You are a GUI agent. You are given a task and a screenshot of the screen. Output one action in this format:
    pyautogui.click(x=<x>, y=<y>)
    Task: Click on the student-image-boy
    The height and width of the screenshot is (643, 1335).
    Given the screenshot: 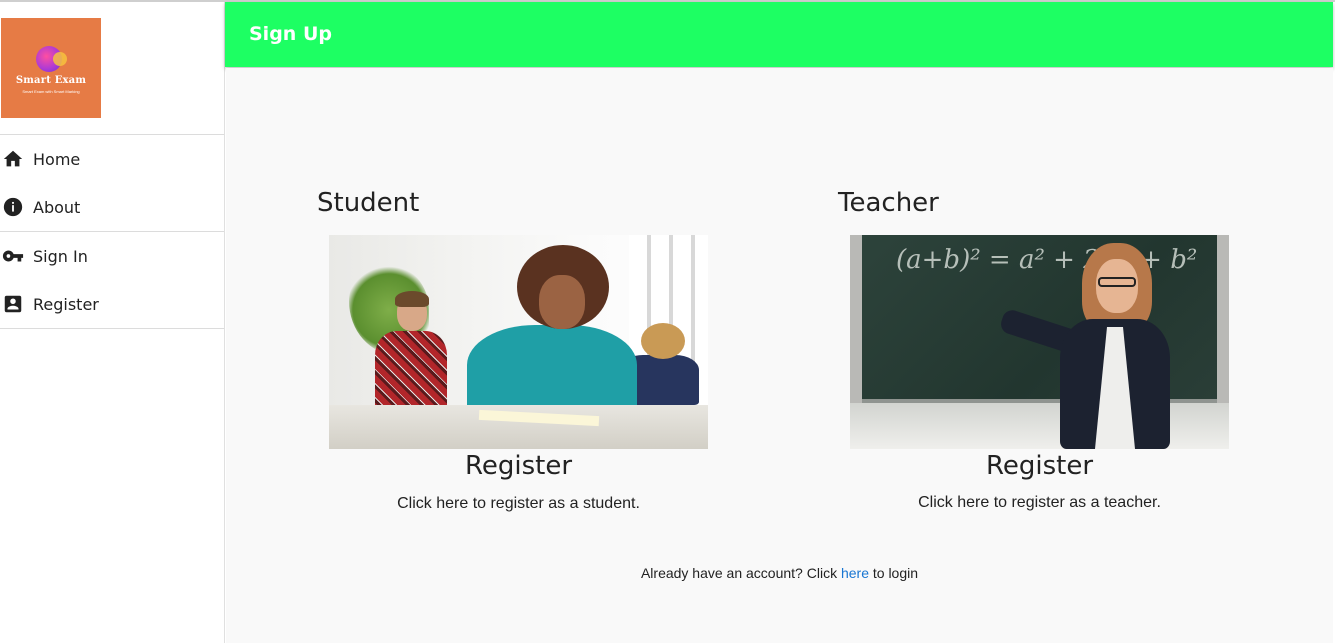 What is the action you would take?
    pyautogui.click(x=409, y=353)
    